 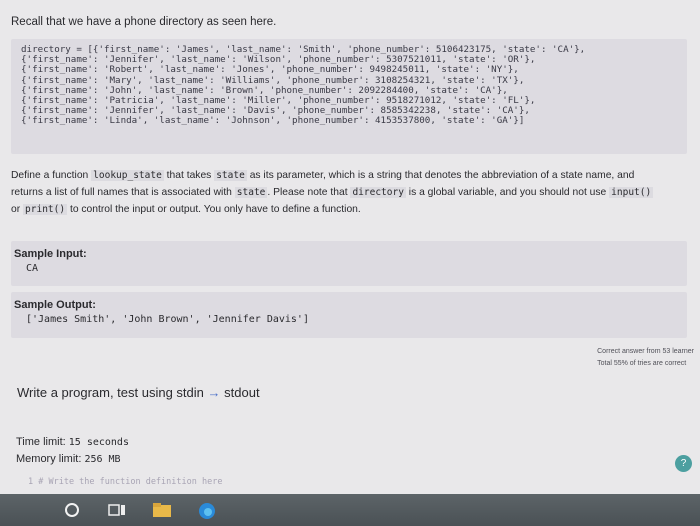 What do you see at coordinates (642, 363) in the screenshot?
I see `stats-correct-percent: Total 55% of tries are correct` at bounding box center [642, 363].